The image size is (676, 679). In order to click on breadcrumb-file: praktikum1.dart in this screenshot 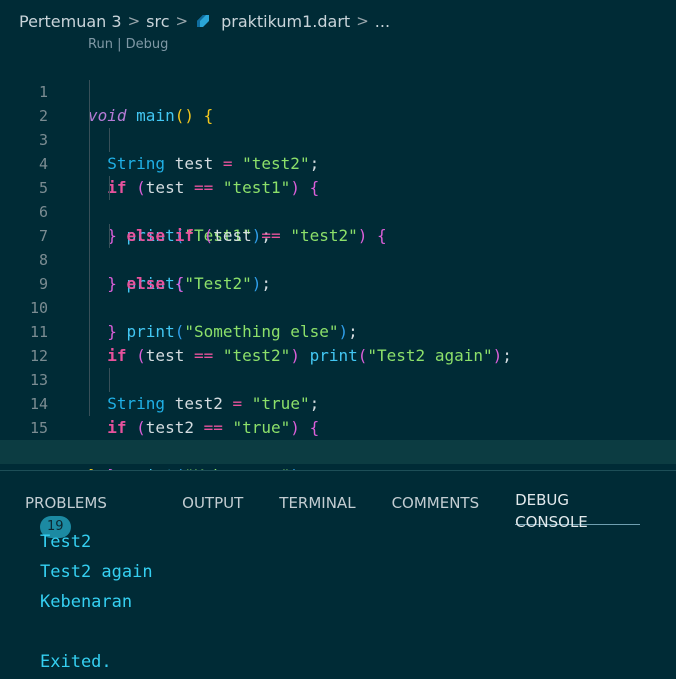, I will do `click(285, 21)`.